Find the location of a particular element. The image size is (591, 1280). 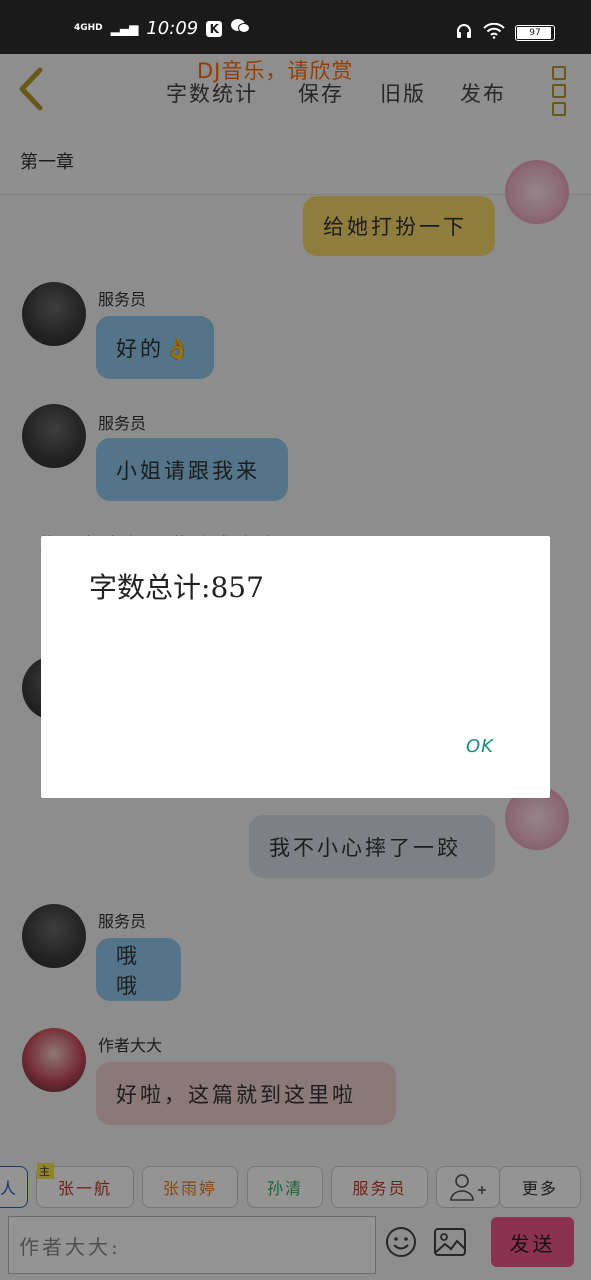

dialog-message: 字数总计:857 is located at coordinates (176, 586).